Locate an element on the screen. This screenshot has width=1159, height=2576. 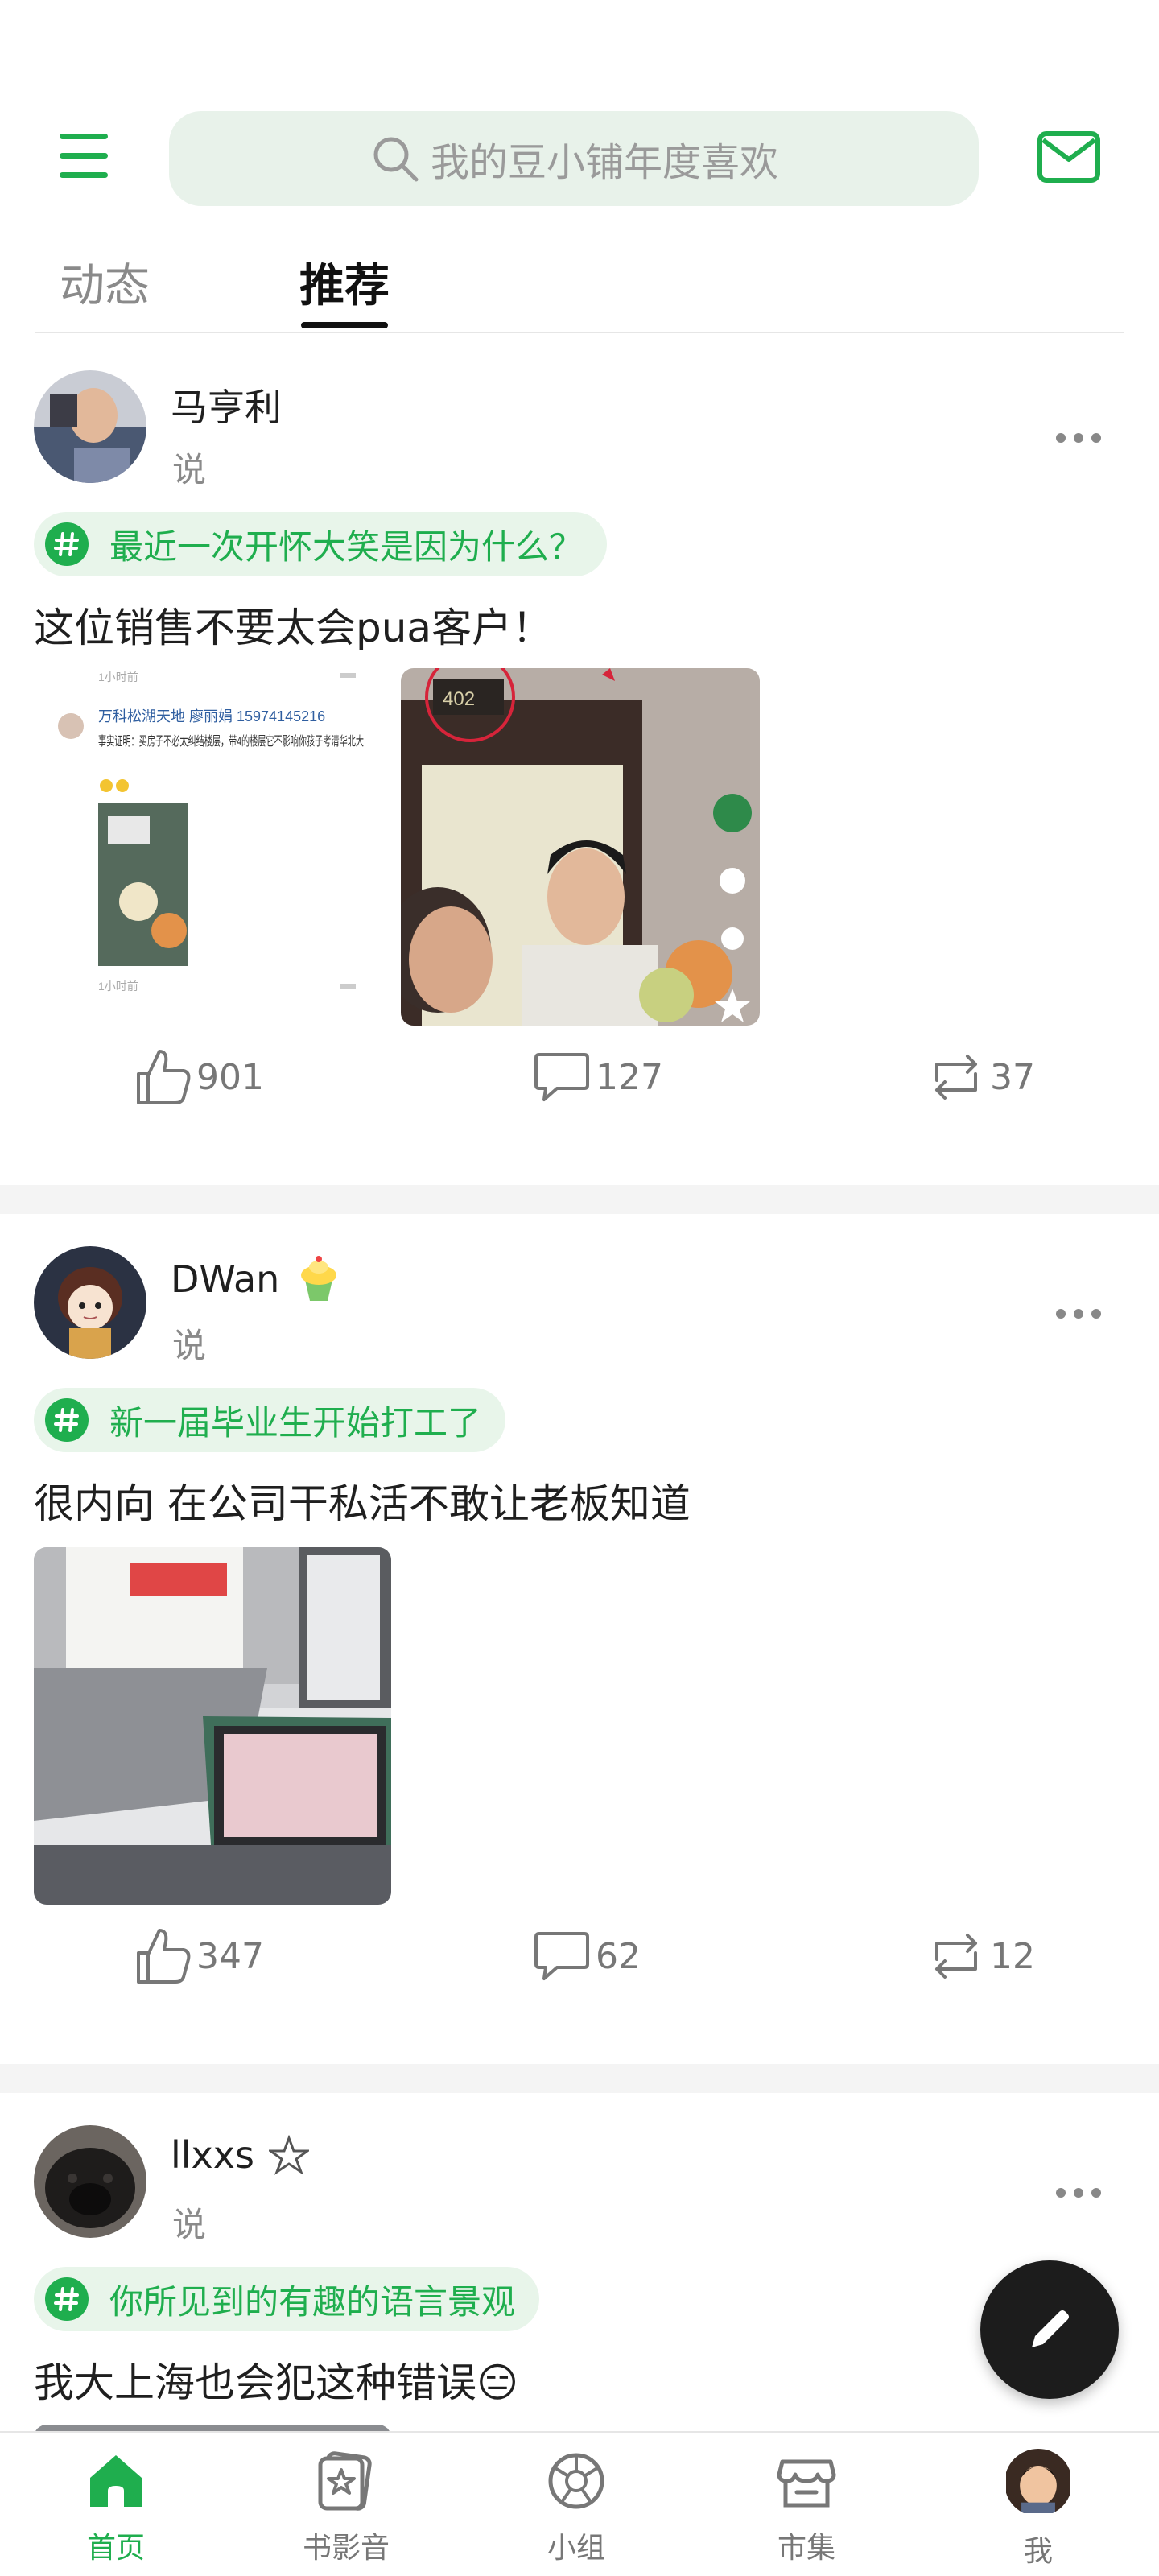
search-icon is located at coordinates (396, 159).